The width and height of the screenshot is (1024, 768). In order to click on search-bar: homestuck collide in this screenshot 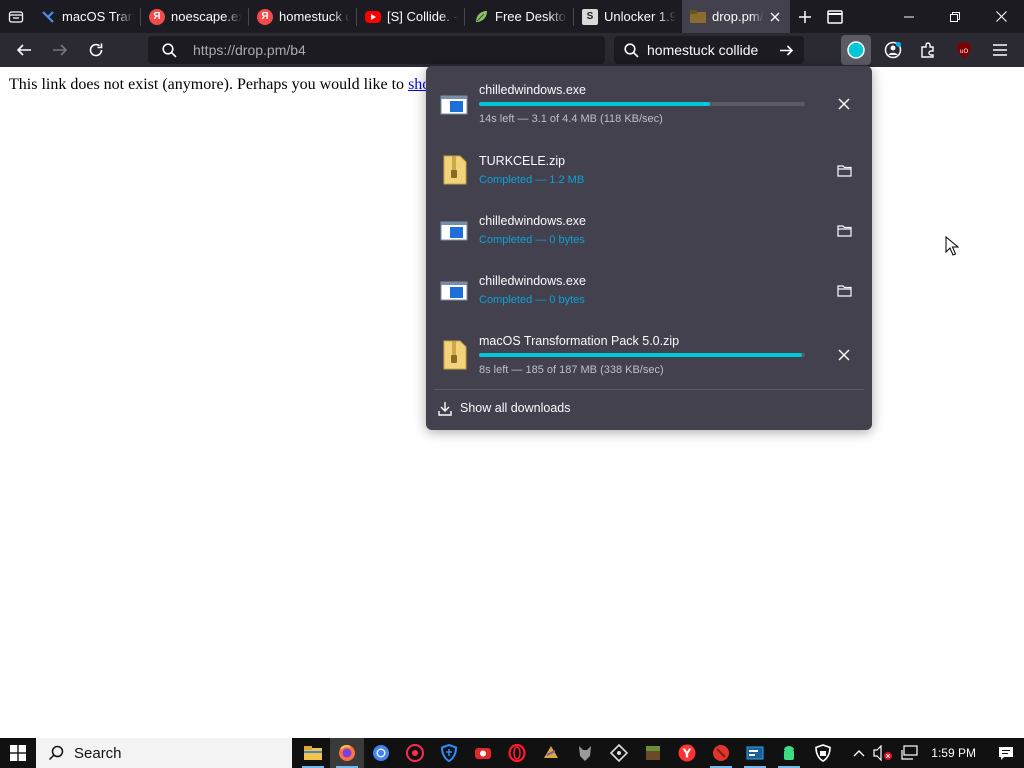, I will do `click(709, 50)`.